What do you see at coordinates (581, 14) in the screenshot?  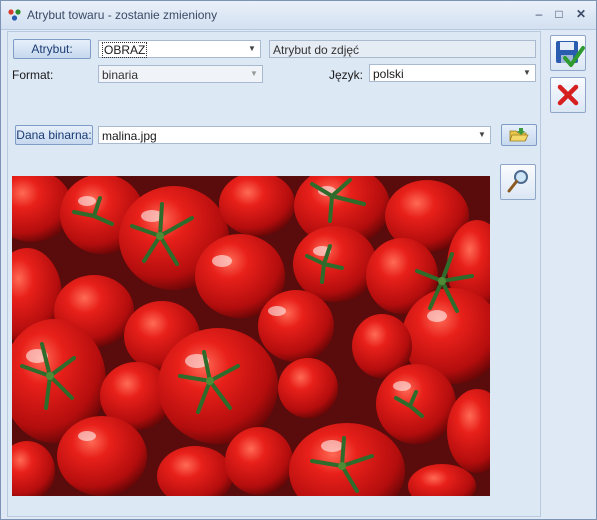 I see `close-icon: ✕` at bounding box center [581, 14].